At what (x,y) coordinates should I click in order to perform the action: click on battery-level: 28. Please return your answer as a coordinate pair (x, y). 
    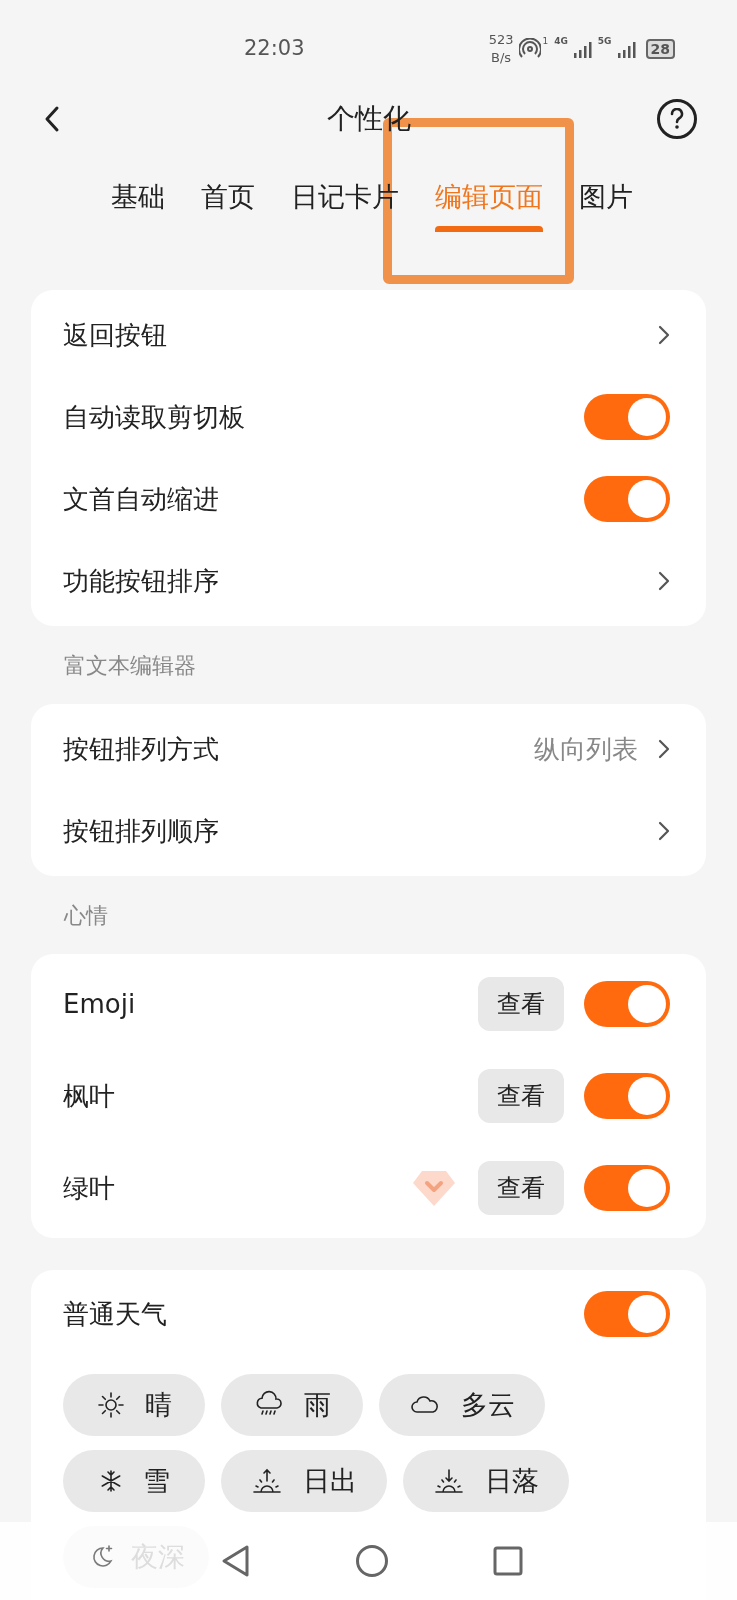
    Looking at the image, I should click on (660, 49).